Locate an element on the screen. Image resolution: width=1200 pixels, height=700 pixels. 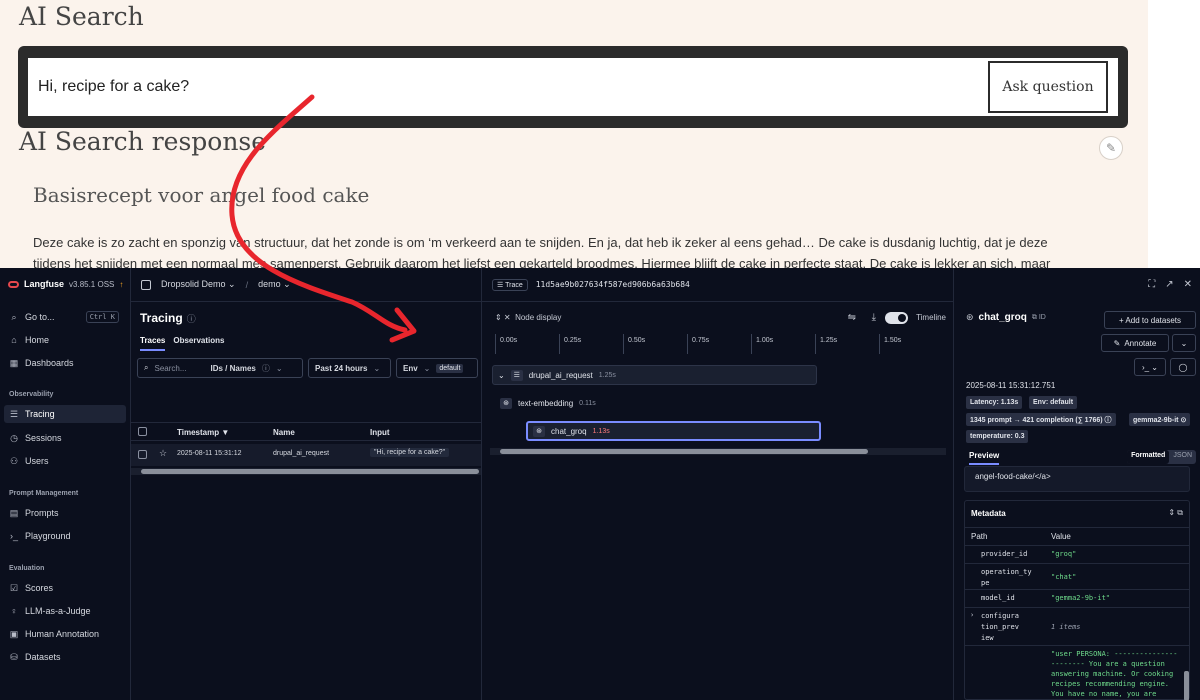
org-switcher: Dropsolid Demo ⌄ is located at coordinates (198, 284).